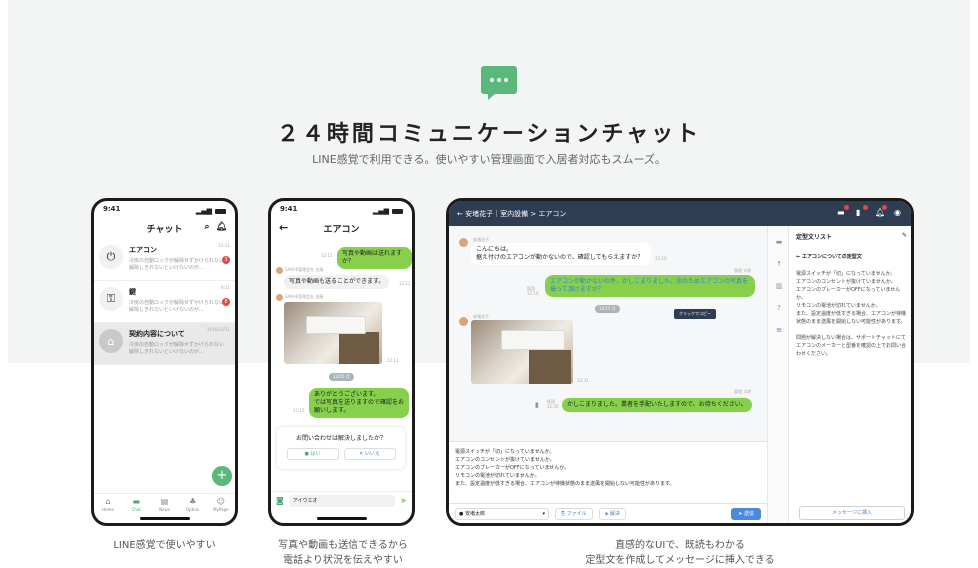 The height and width of the screenshot is (568, 978). What do you see at coordinates (553, 406) in the screenshot?
I see `message-time: 12:35` at bounding box center [553, 406].